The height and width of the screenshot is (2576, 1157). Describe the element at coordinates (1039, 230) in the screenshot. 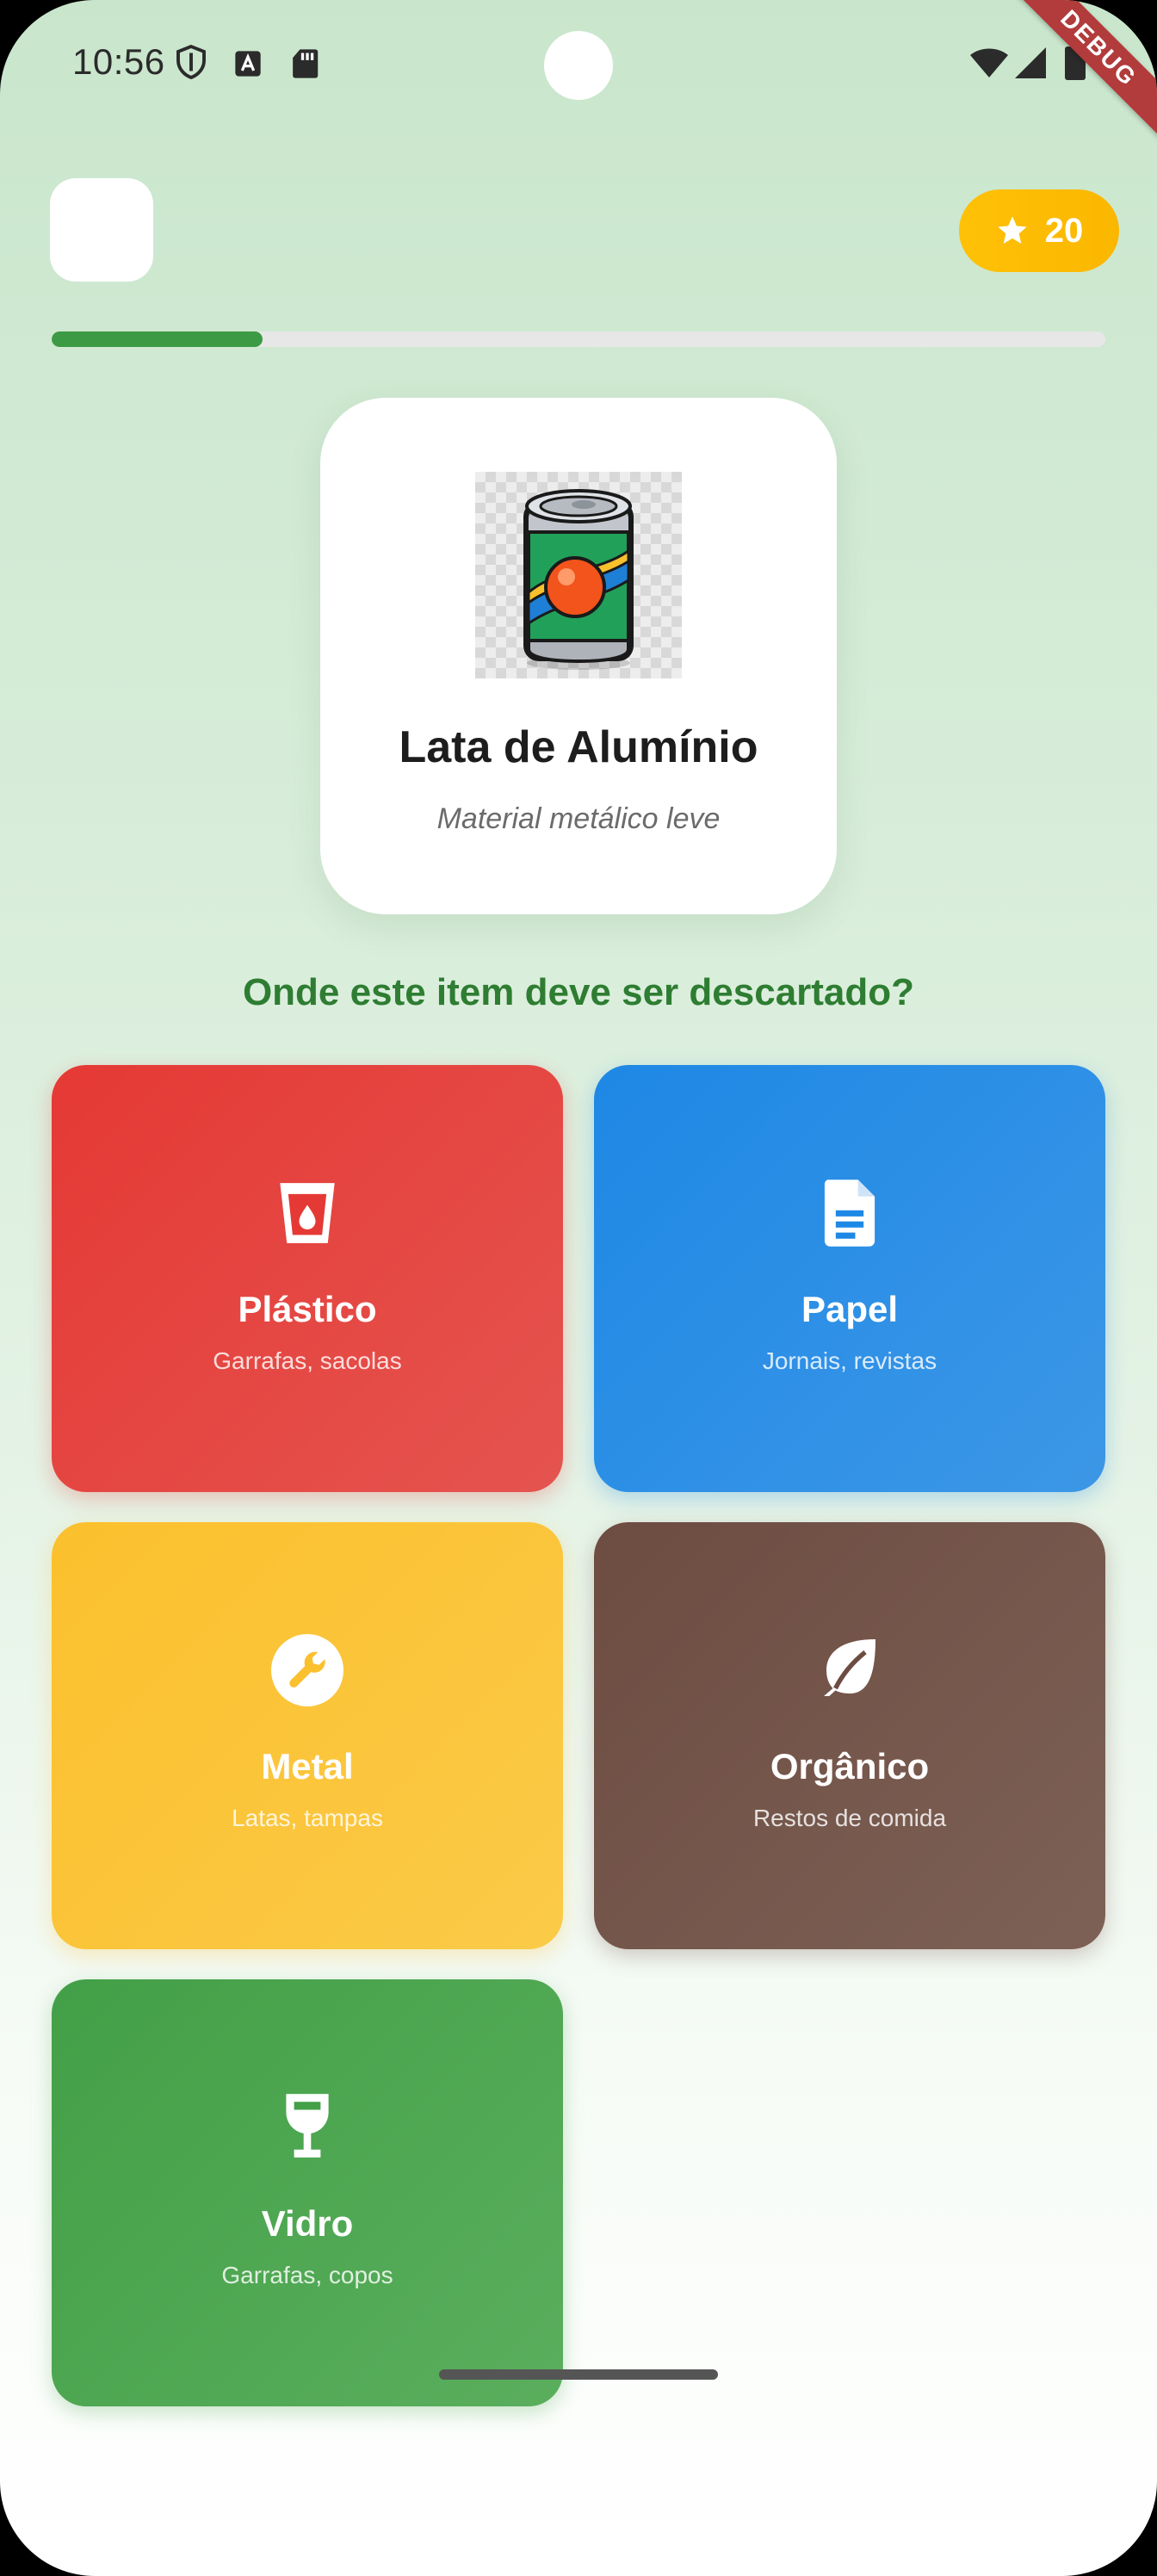

I see `score-badge: 20` at that location.